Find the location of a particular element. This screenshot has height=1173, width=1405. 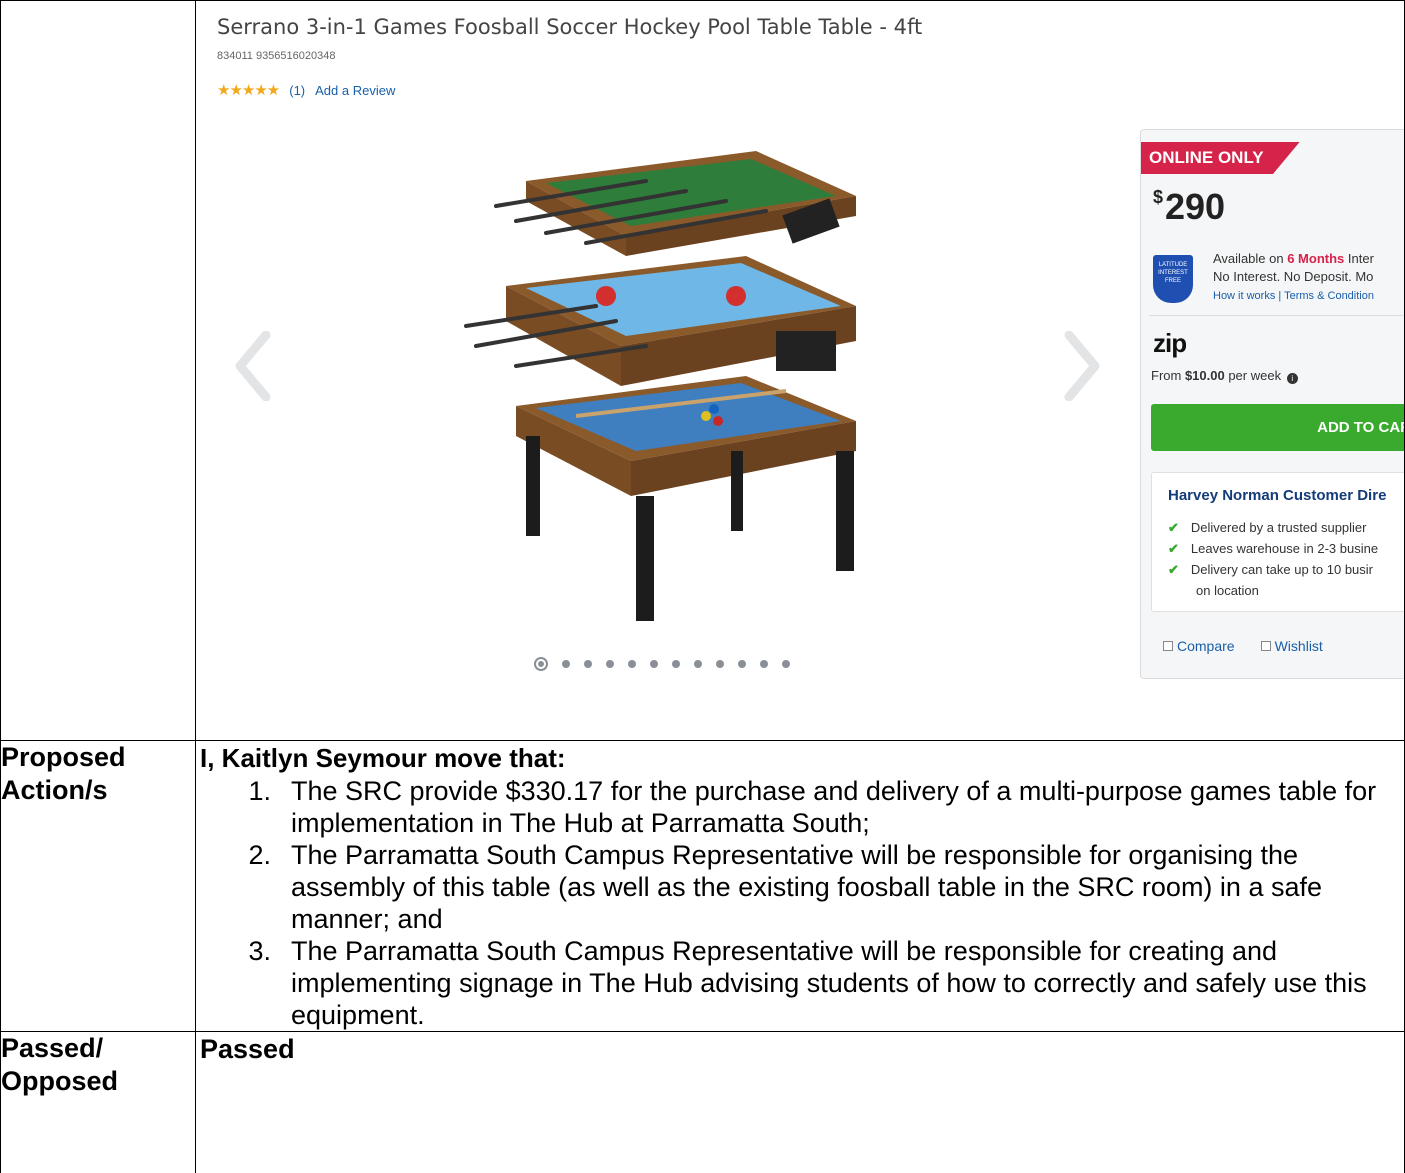

delivery-item-text: Leaves warehouse in 2-3 busine is located at coordinates (1284, 548).